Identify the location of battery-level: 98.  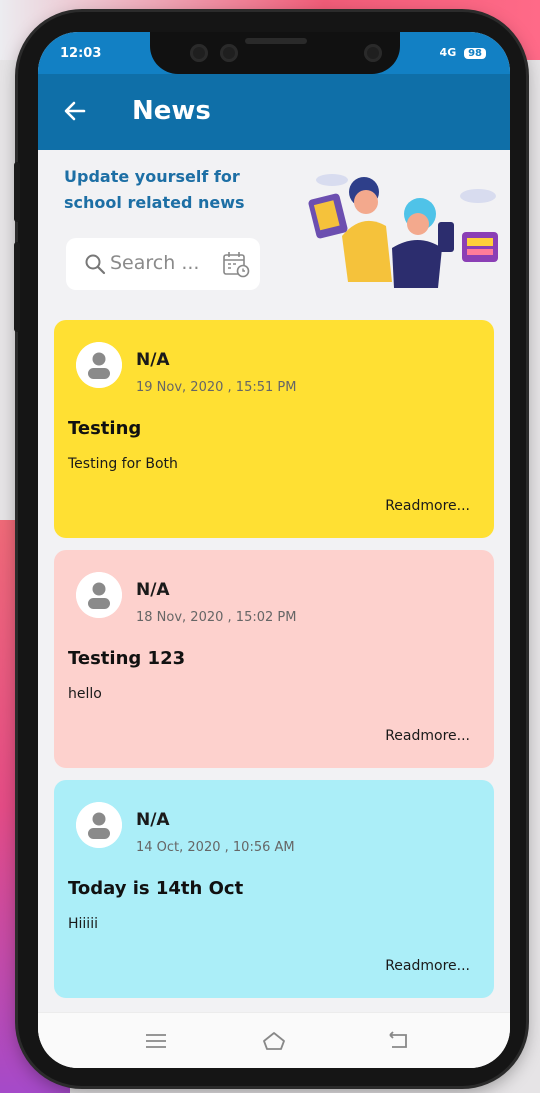
(475, 53).